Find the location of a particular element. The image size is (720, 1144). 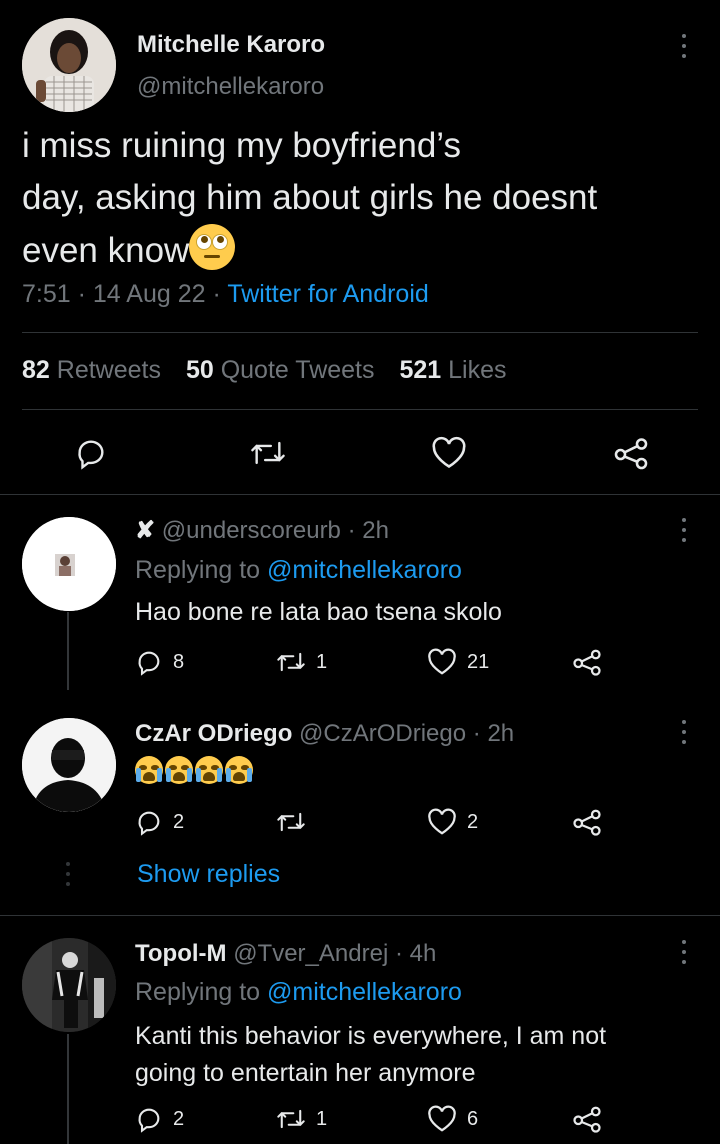

more-replies-dots-icon is located at coordinates (68, 874).